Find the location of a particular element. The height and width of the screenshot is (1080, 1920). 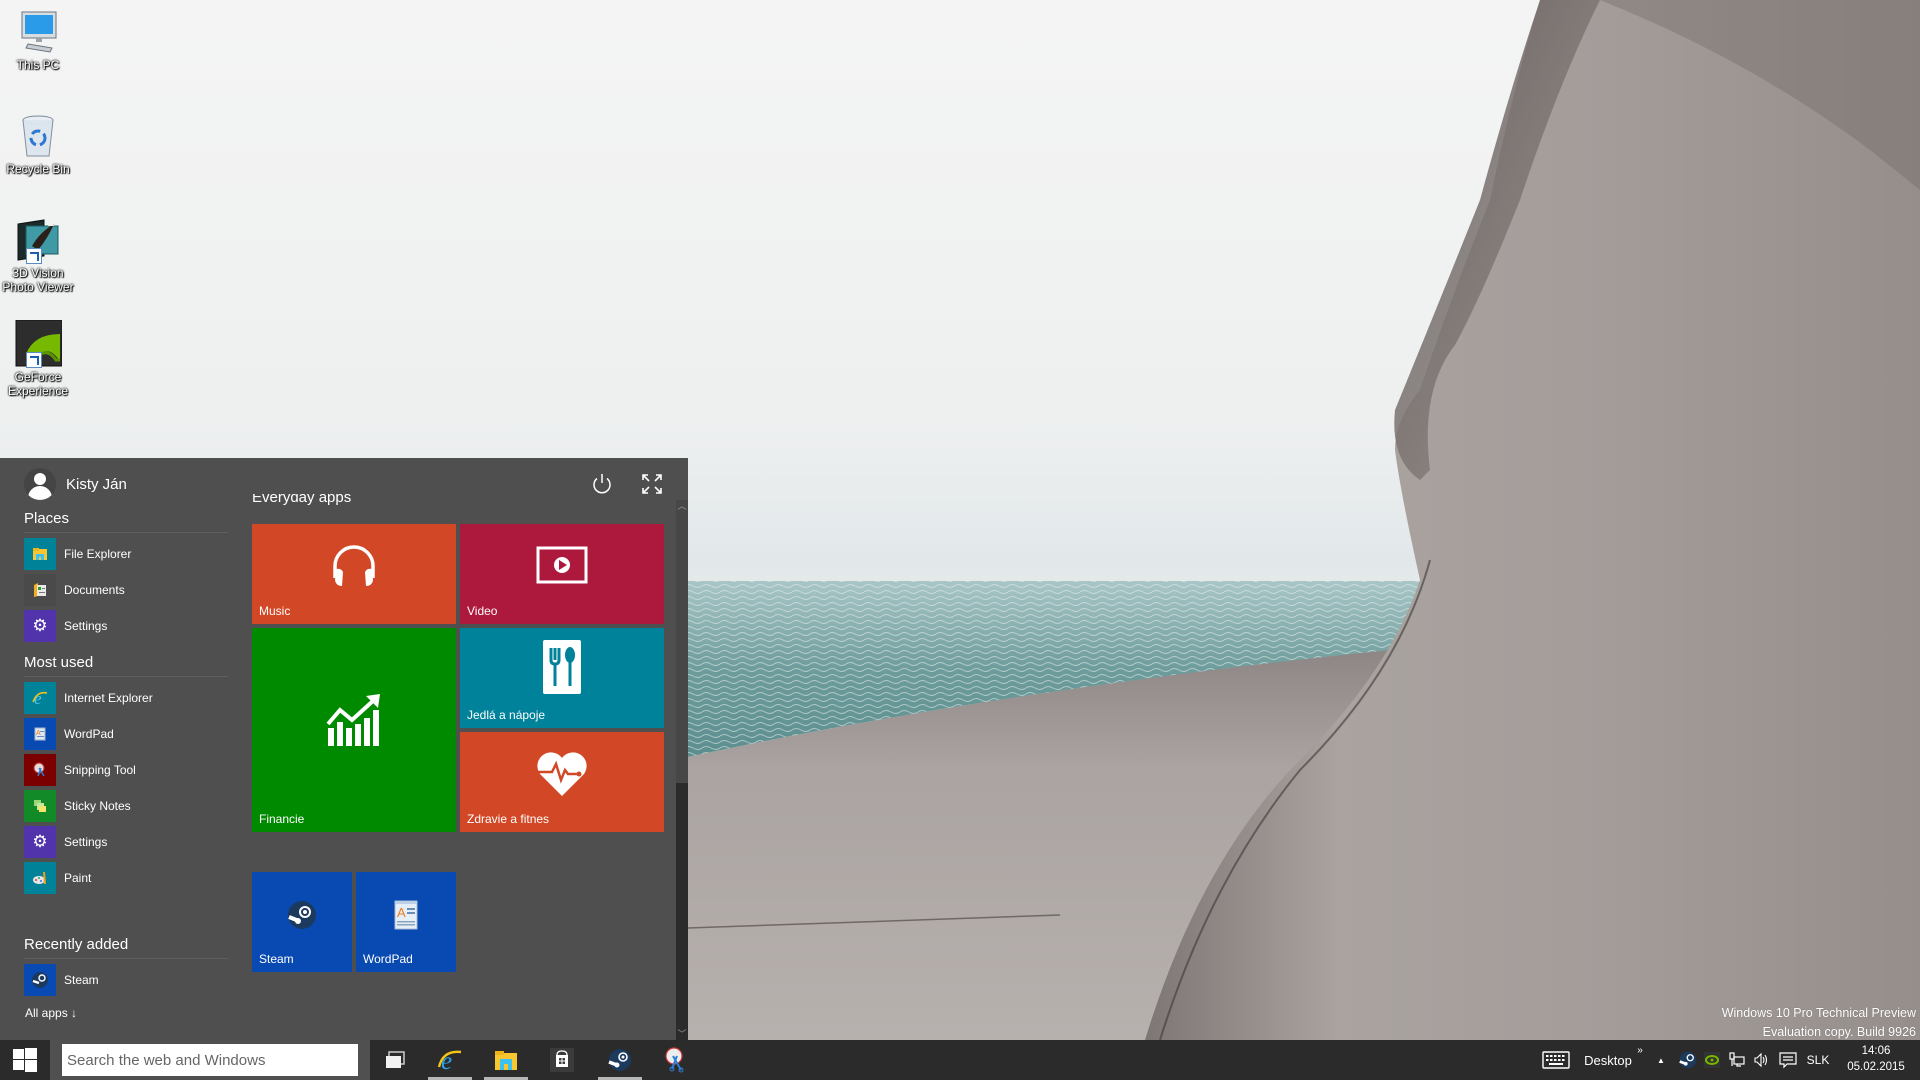

volume-icon is located at coordinates (1761, 1060).